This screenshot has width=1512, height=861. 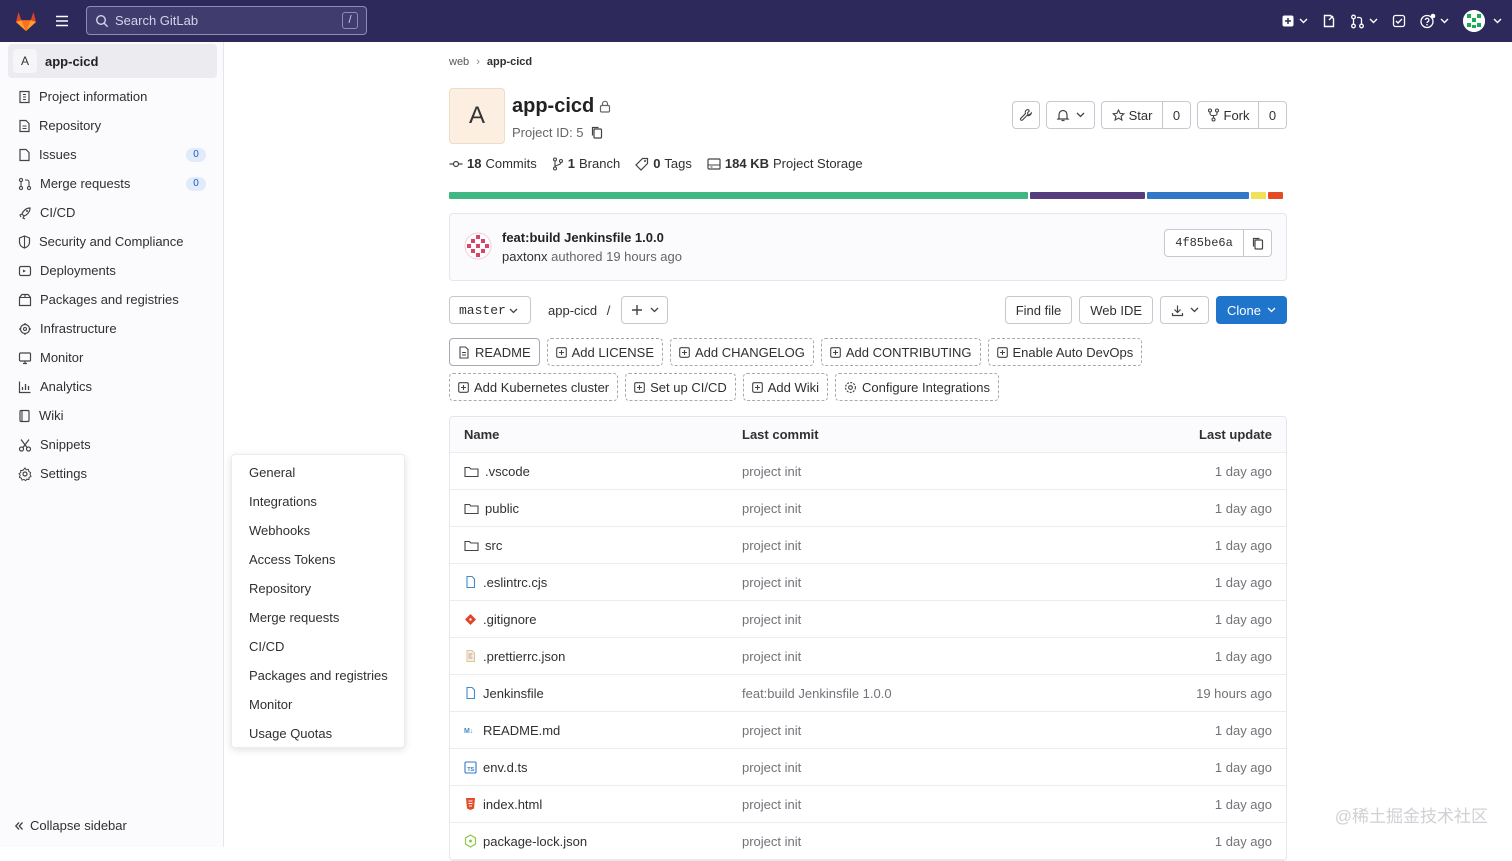 What do you see at coordinates (112, 270) in the screenshot?
I see `sidebar-item-deployments: Deployments` at bounding box center [112, 270].